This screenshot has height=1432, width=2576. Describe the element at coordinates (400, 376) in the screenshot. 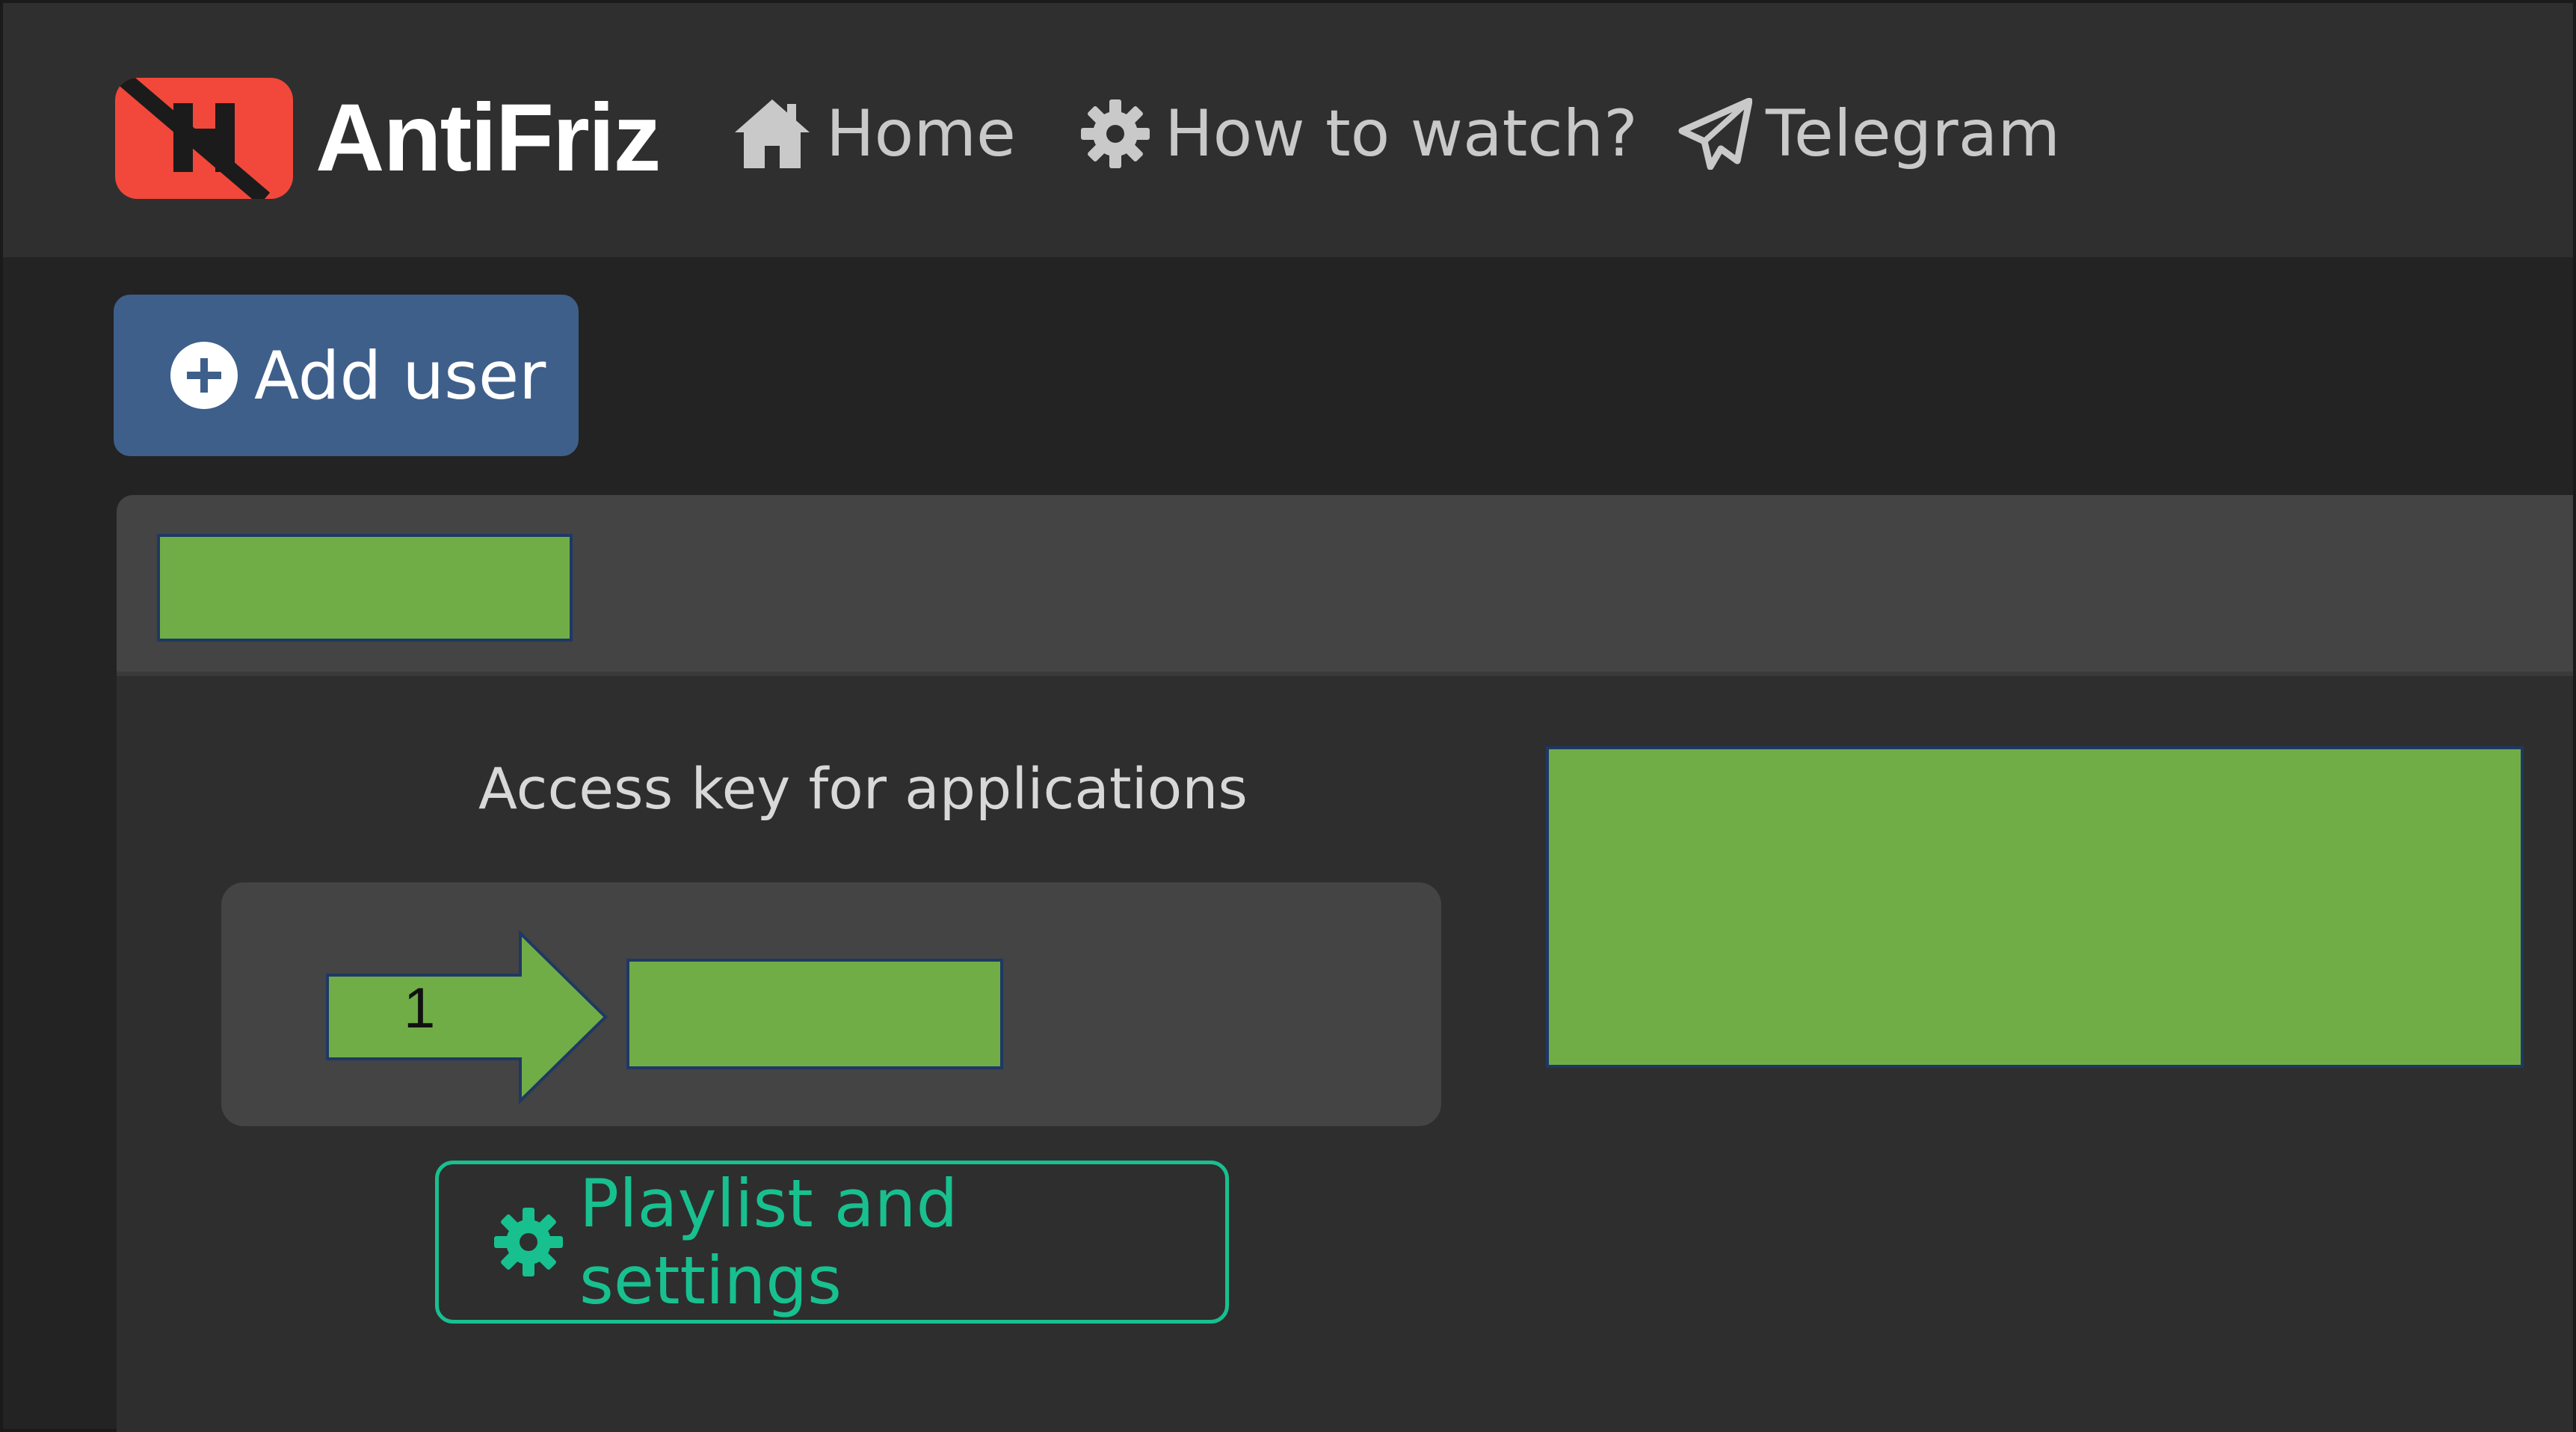

I see `add-user-label: Add user` at that location.